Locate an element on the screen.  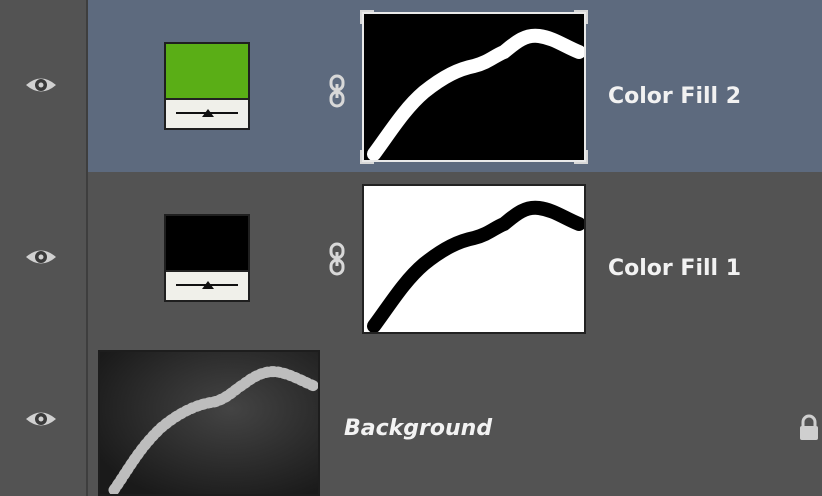
background-image is located at coordinates (209, 423).